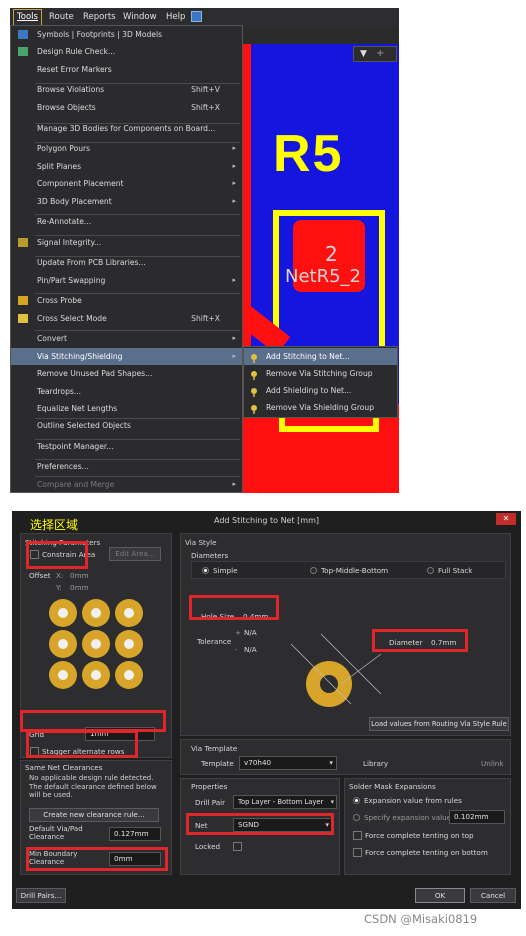 This screenshot has height=936, width=526. I want to click on menu-item-symbols-footprints: Symbols | Footprints | 3D Models, so click(126, 34).